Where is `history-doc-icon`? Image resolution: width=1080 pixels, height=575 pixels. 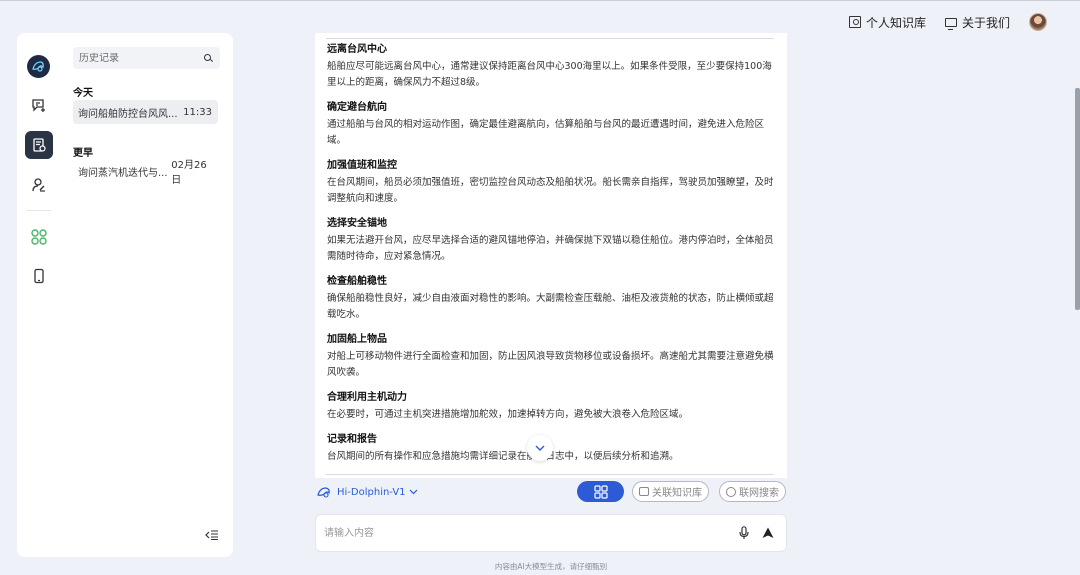
history-doc-icon is located at coordinates (39, 145).